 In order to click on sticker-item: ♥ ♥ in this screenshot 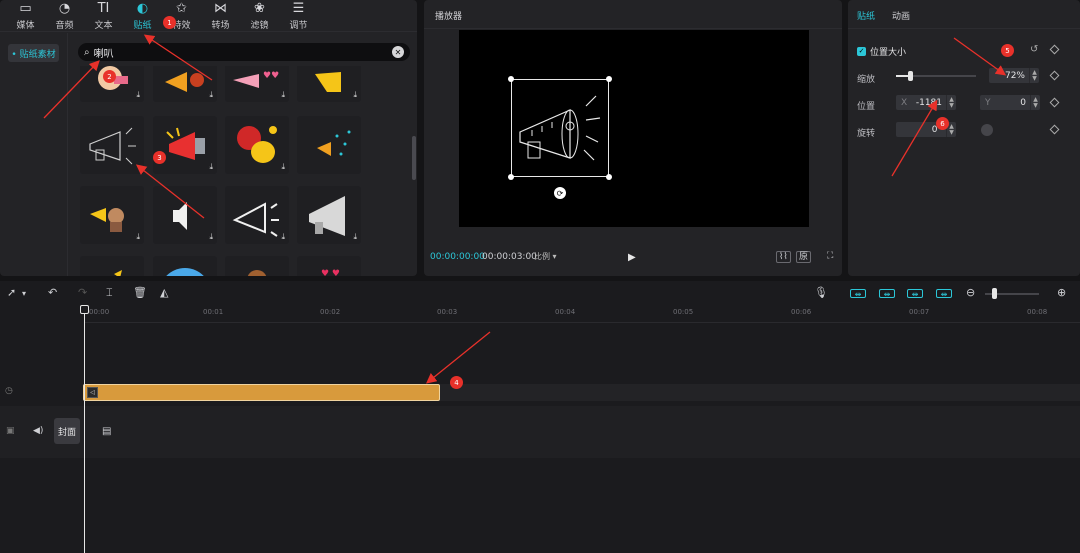, I will do `click(329, 266)`.